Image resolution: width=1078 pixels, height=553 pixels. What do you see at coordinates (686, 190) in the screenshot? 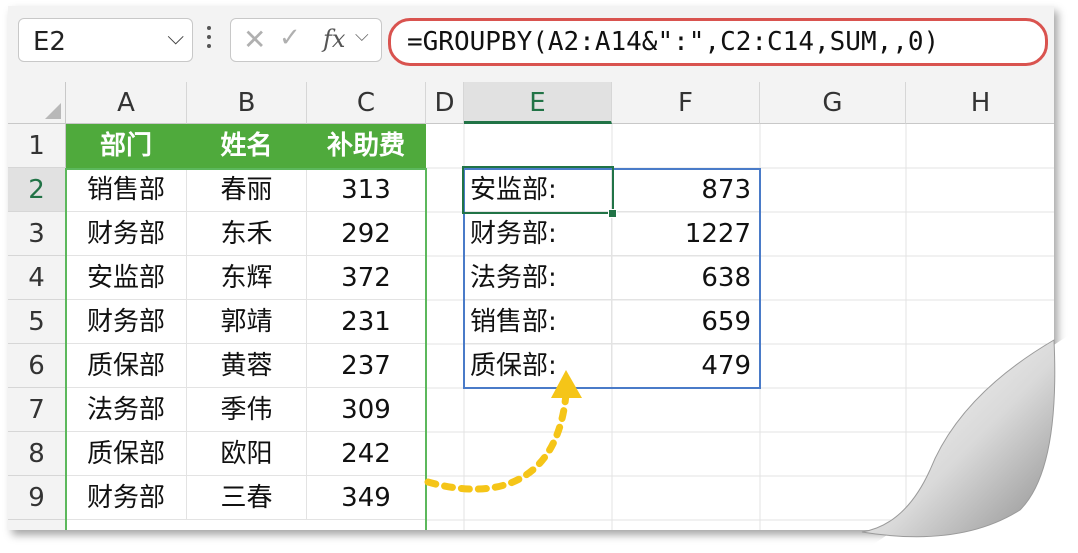
I see `result-cell: 873` at bounding box center [686, 190].